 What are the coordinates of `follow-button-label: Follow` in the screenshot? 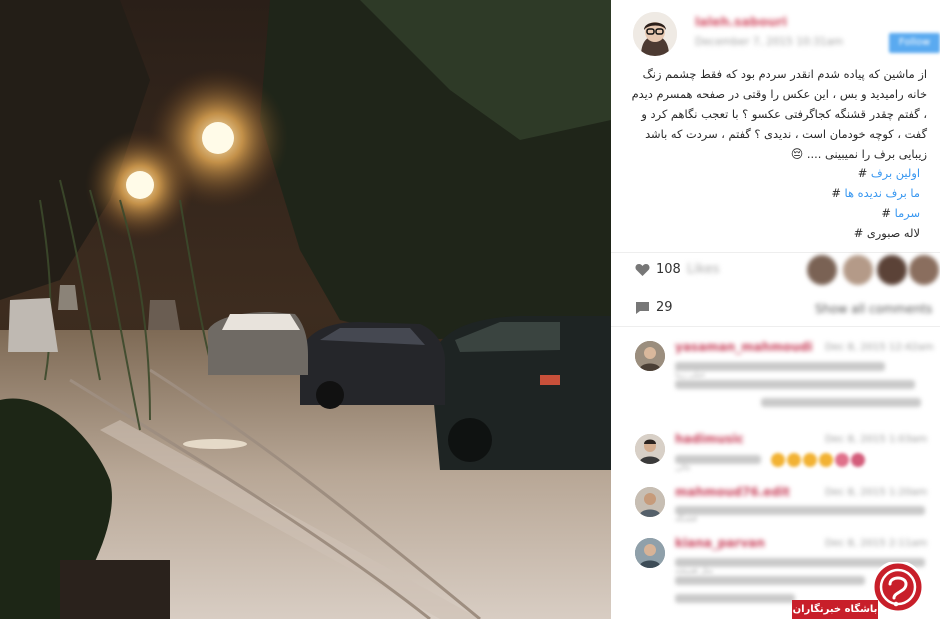 It's located at (914, 42).